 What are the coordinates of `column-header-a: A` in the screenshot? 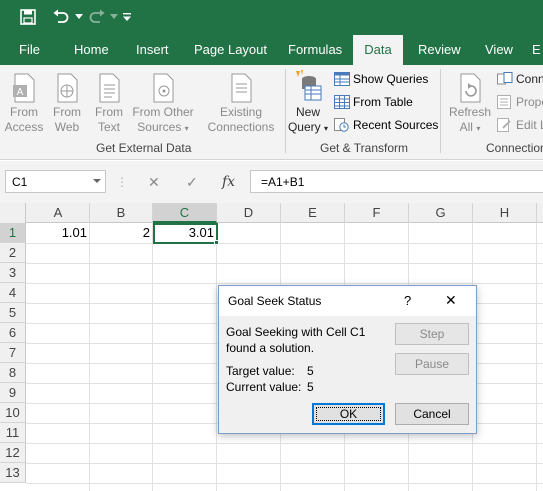 It's located at (58, 213).